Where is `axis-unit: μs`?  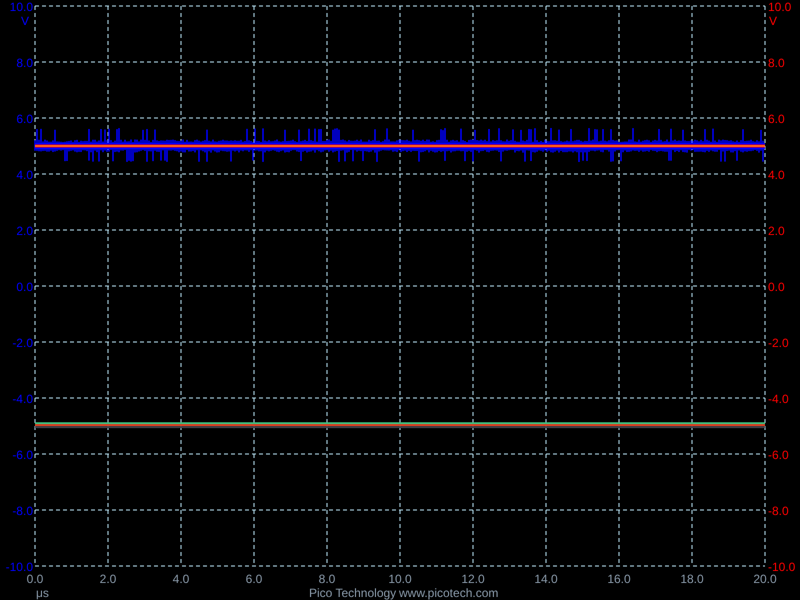
axis-unit: μs is located at coordinates (42, 593).